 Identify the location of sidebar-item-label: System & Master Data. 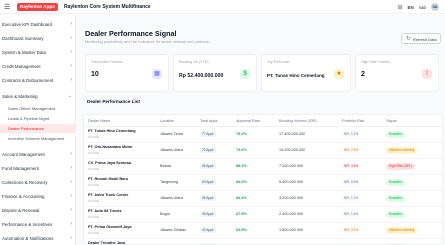
(24, 52).